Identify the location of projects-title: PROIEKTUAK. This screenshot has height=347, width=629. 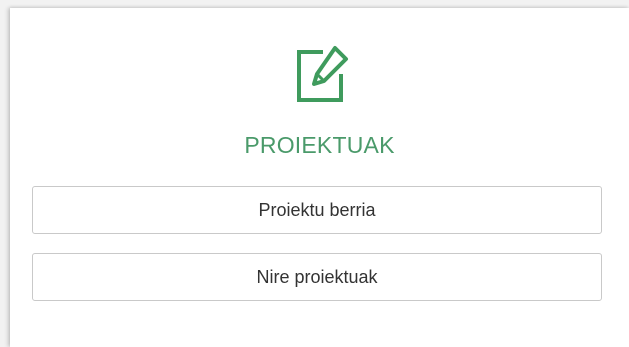
(319, 145).